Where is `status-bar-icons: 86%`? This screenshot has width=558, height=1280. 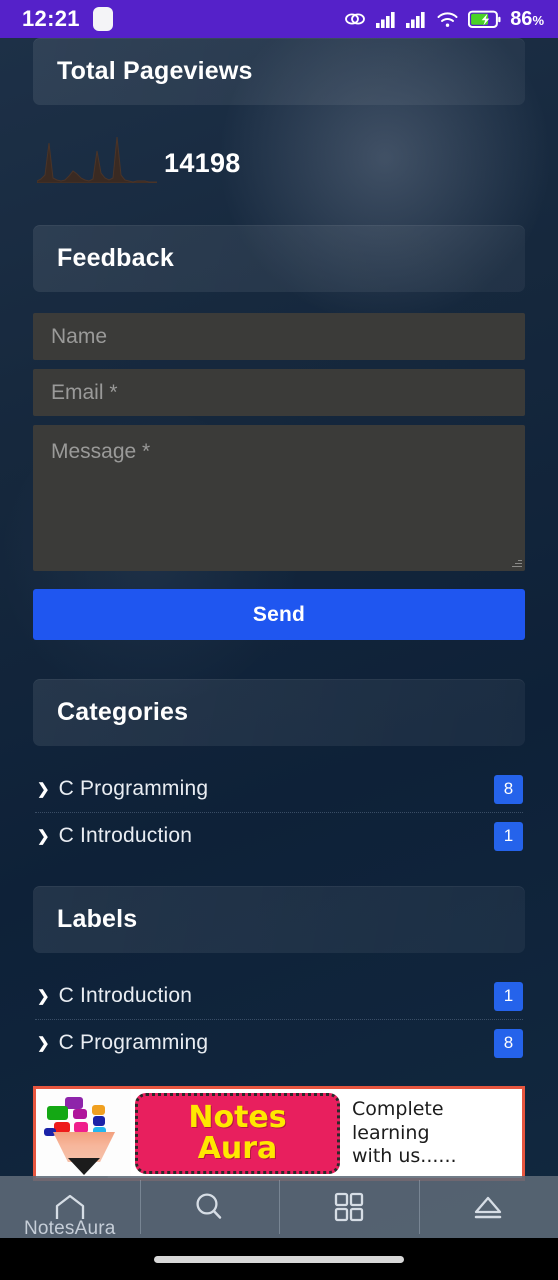 status-bar-icons: 86% is located at coordinates (443, 19).